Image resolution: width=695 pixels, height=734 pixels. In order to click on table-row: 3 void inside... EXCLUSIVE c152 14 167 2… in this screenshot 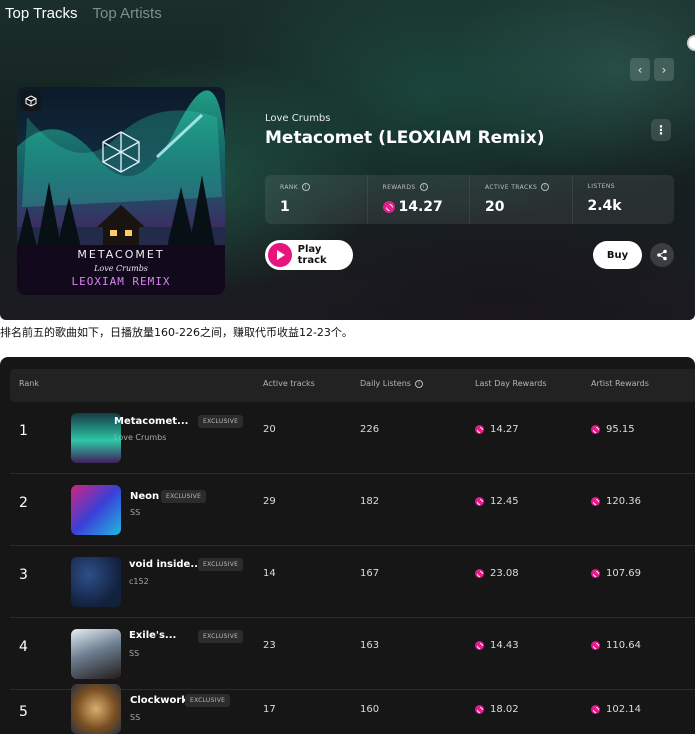, I will do `click(352, 582)`.